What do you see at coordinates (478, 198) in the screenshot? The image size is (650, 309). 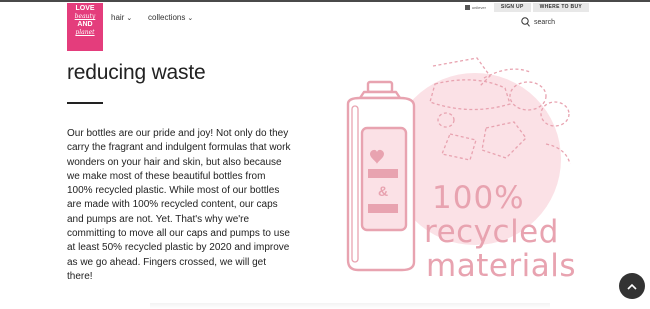 I see `illus-text-percent: 100%` at bounding box center [478, 198].